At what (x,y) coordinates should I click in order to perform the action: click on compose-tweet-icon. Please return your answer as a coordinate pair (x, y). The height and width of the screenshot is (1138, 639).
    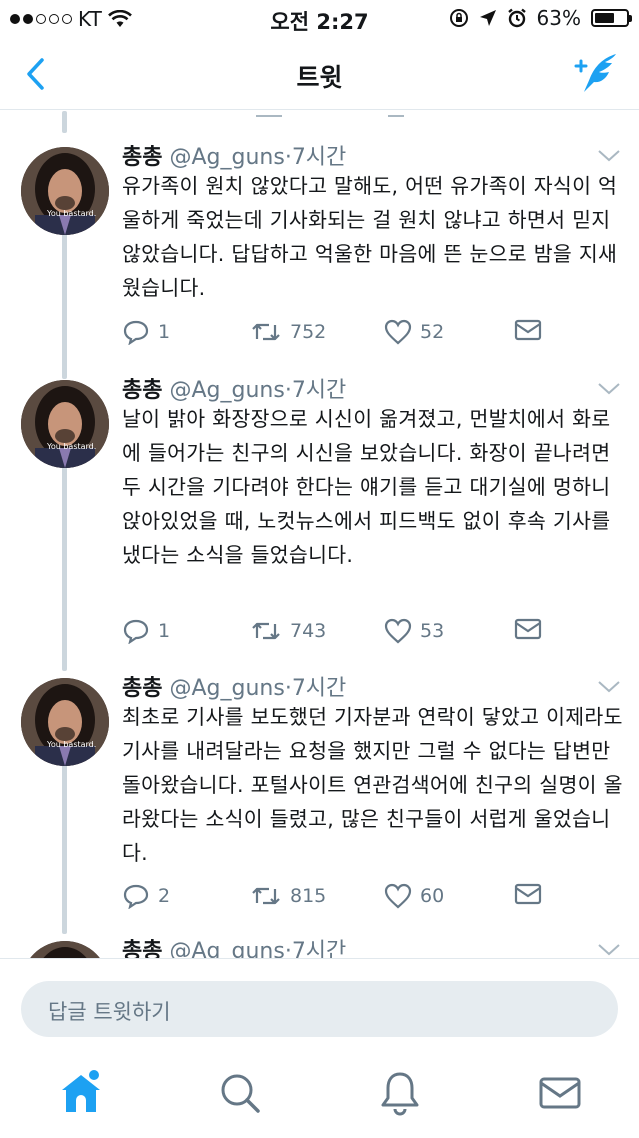
    Looking at the image, I should click on (596, 73).